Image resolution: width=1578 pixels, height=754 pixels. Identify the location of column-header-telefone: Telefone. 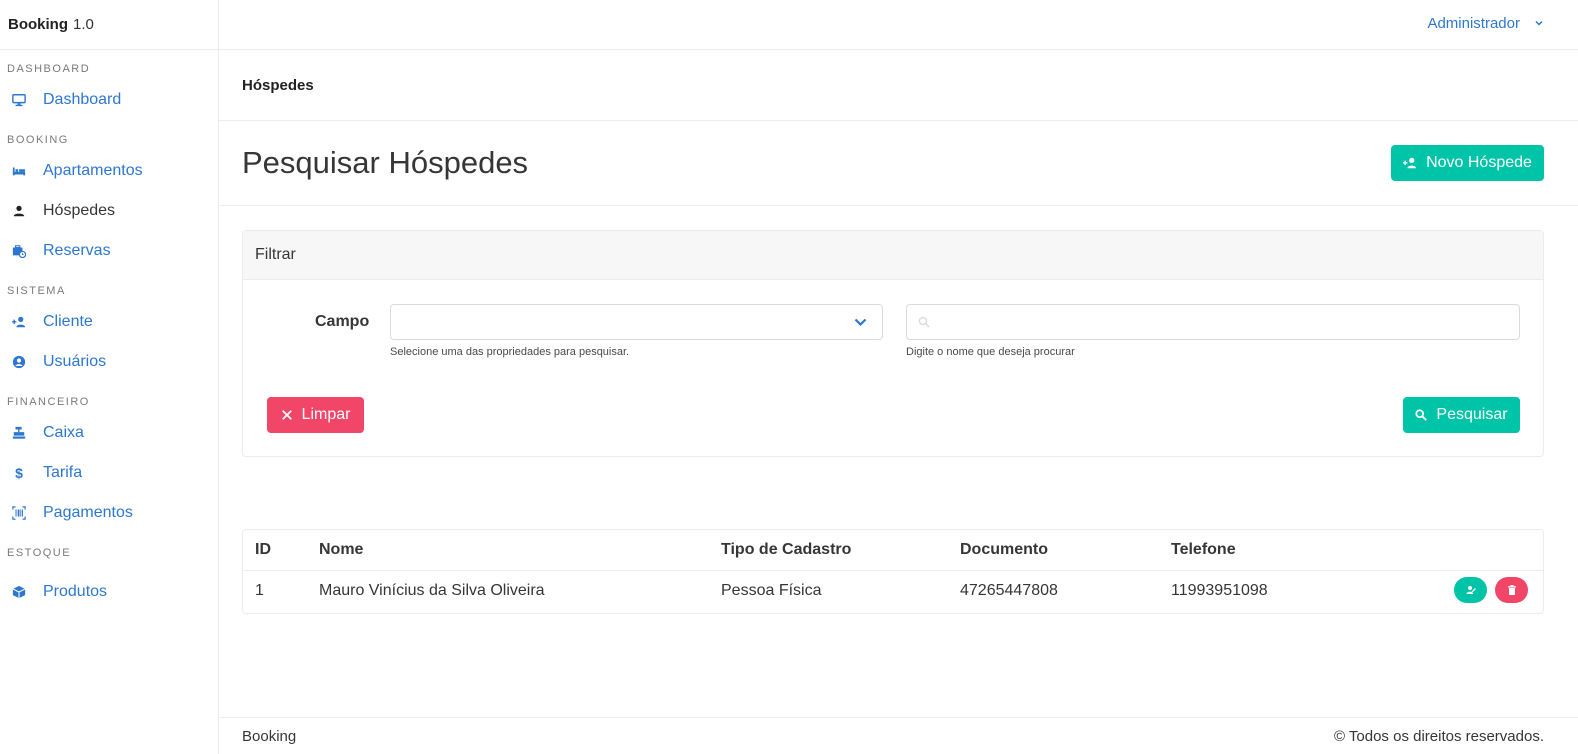
(1203, 549).